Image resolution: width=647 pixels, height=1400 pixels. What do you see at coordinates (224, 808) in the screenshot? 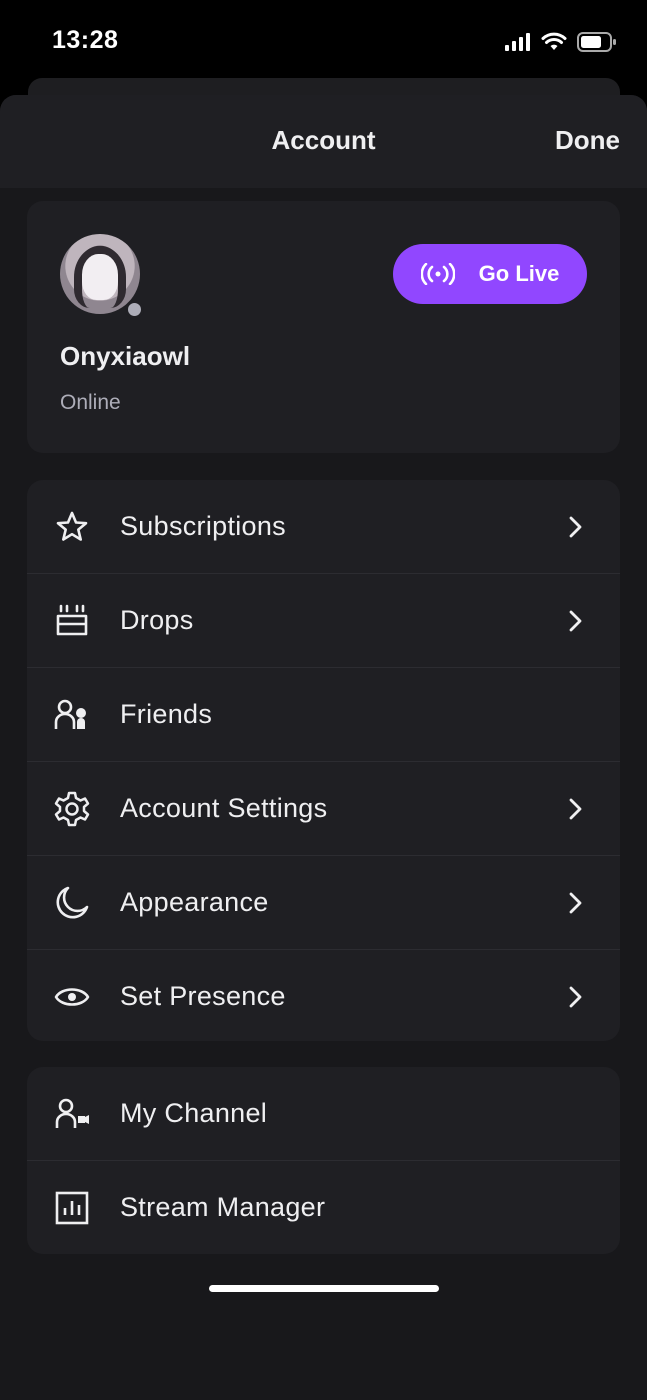
I see `menu-label-account-settings: Account Settings` at bounding box center [224, 808].